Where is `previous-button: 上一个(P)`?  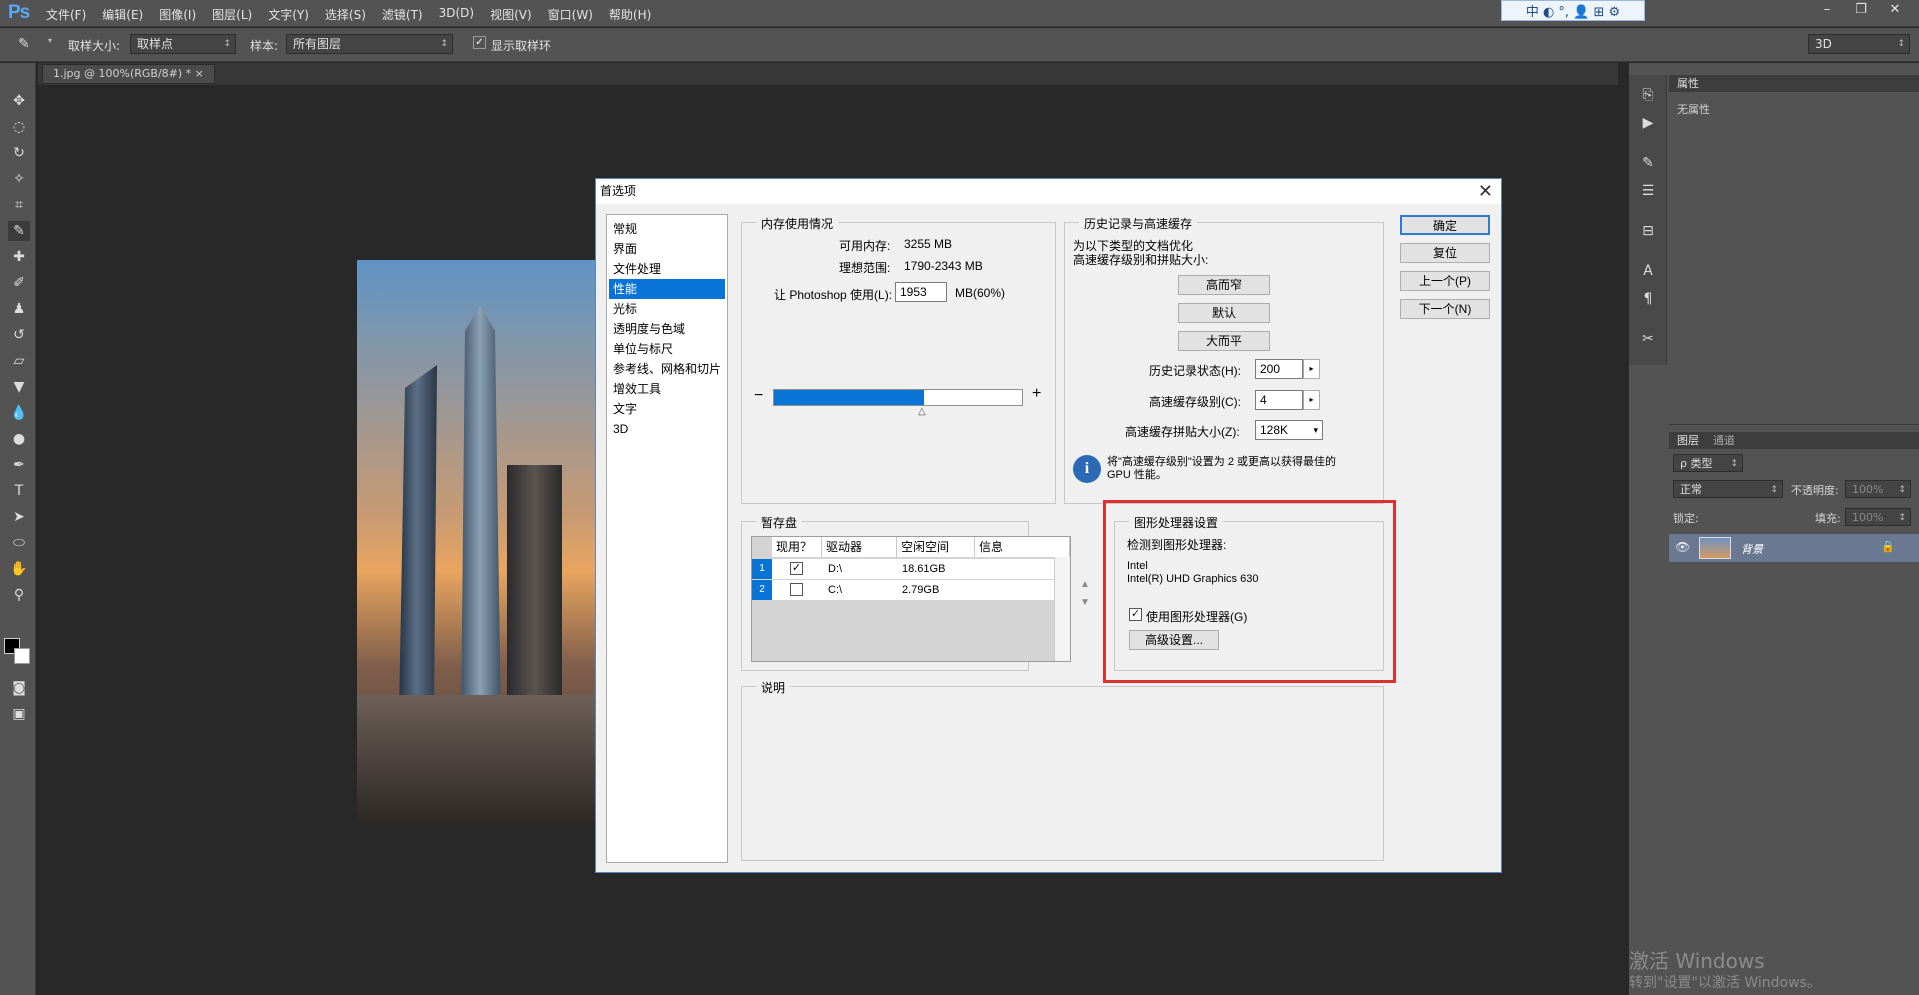
previous-button: 上一个(P) is located at coordinates (1445, 281).